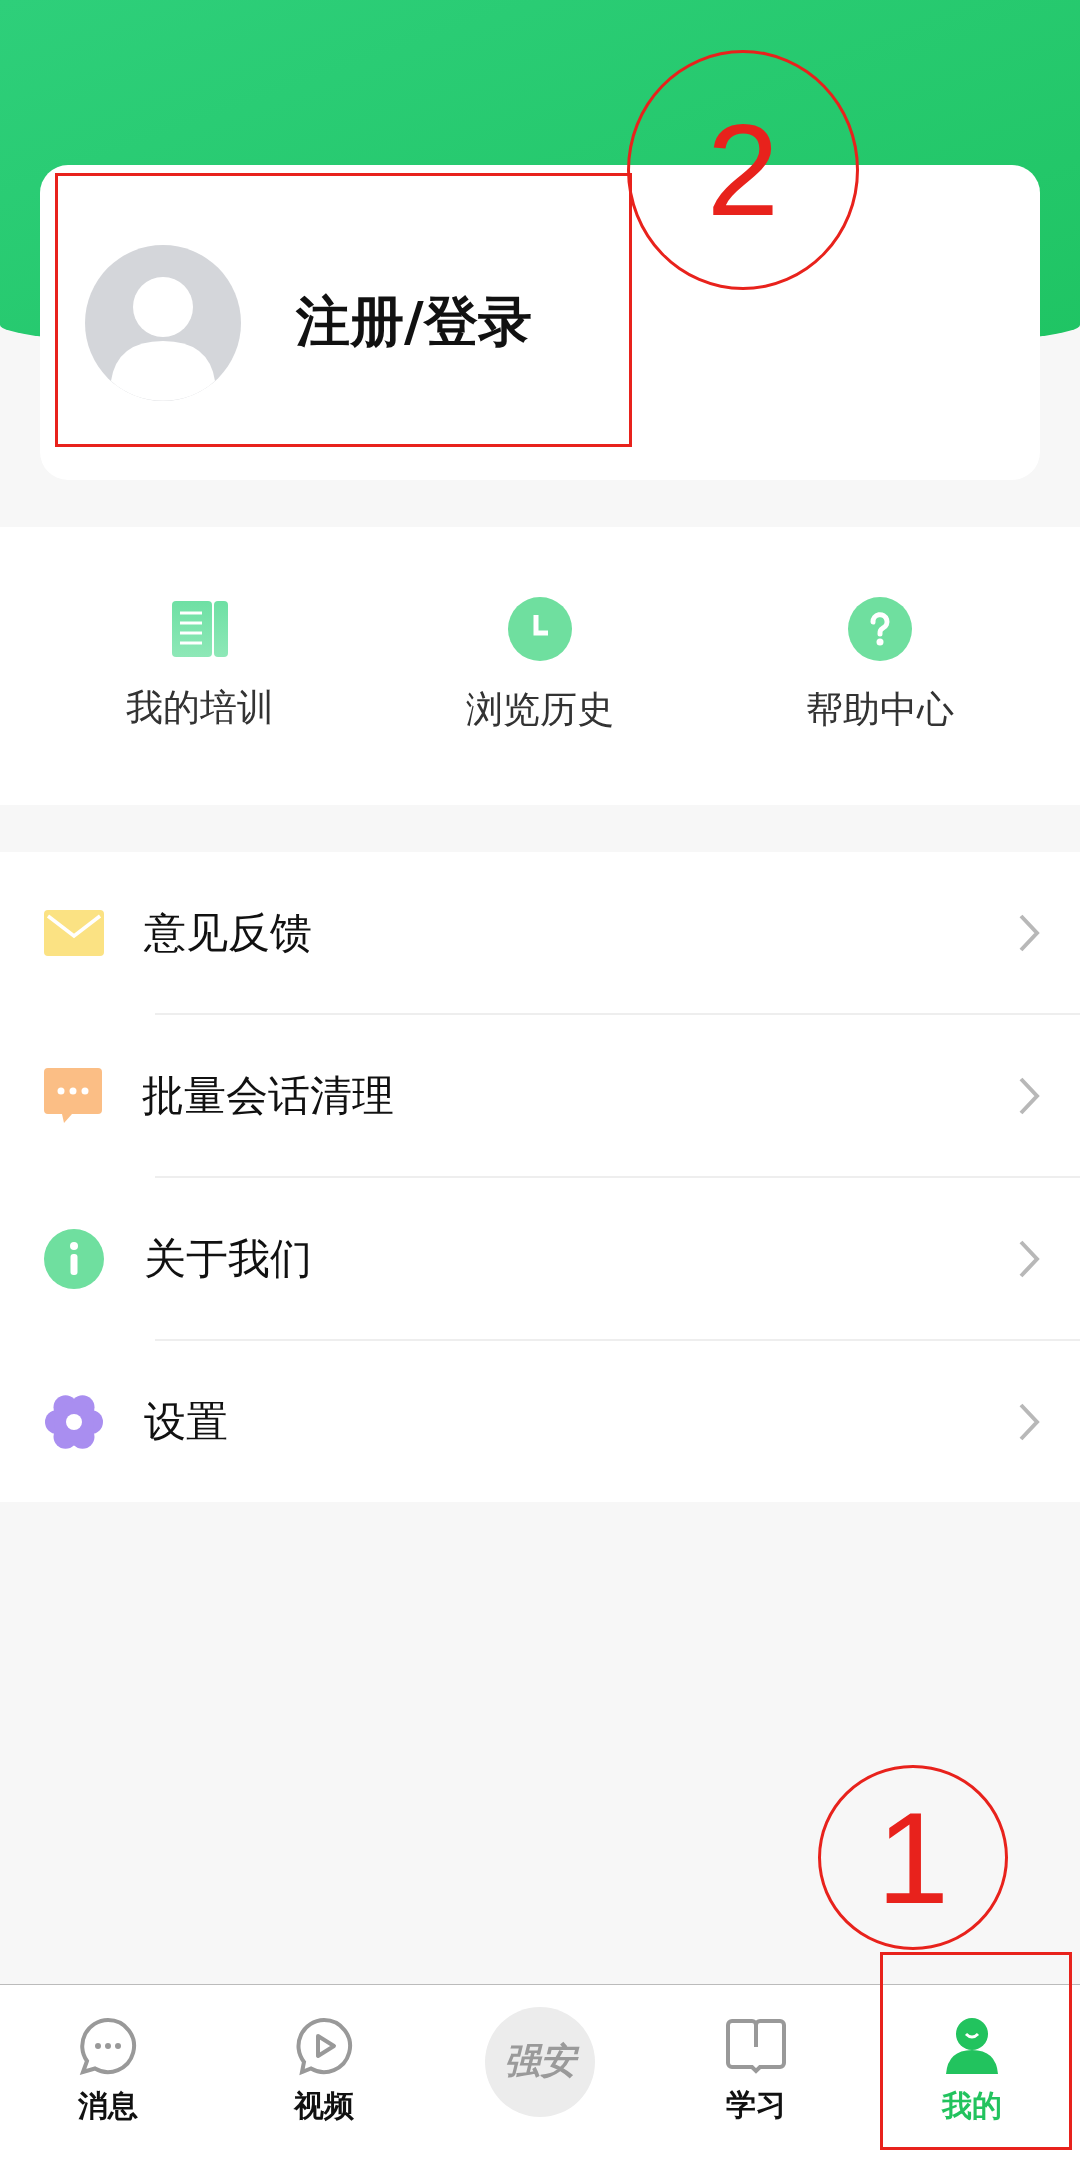 The image size is (1080, 2158). What do you see at coordinates (200, 666) in the screenshot?
I see `shortcut-item: 我的培训` at bounding box center [200, 666].